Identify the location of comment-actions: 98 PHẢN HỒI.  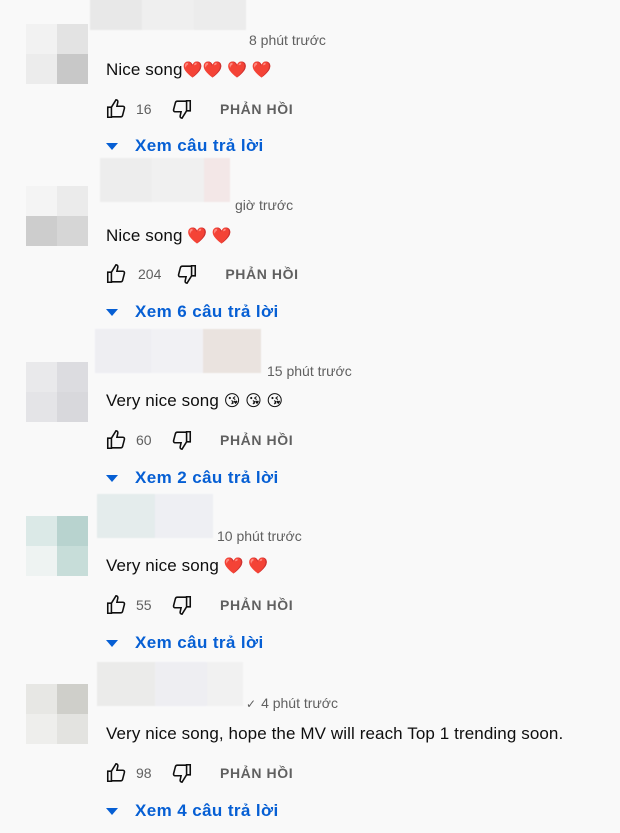
(198, 773).